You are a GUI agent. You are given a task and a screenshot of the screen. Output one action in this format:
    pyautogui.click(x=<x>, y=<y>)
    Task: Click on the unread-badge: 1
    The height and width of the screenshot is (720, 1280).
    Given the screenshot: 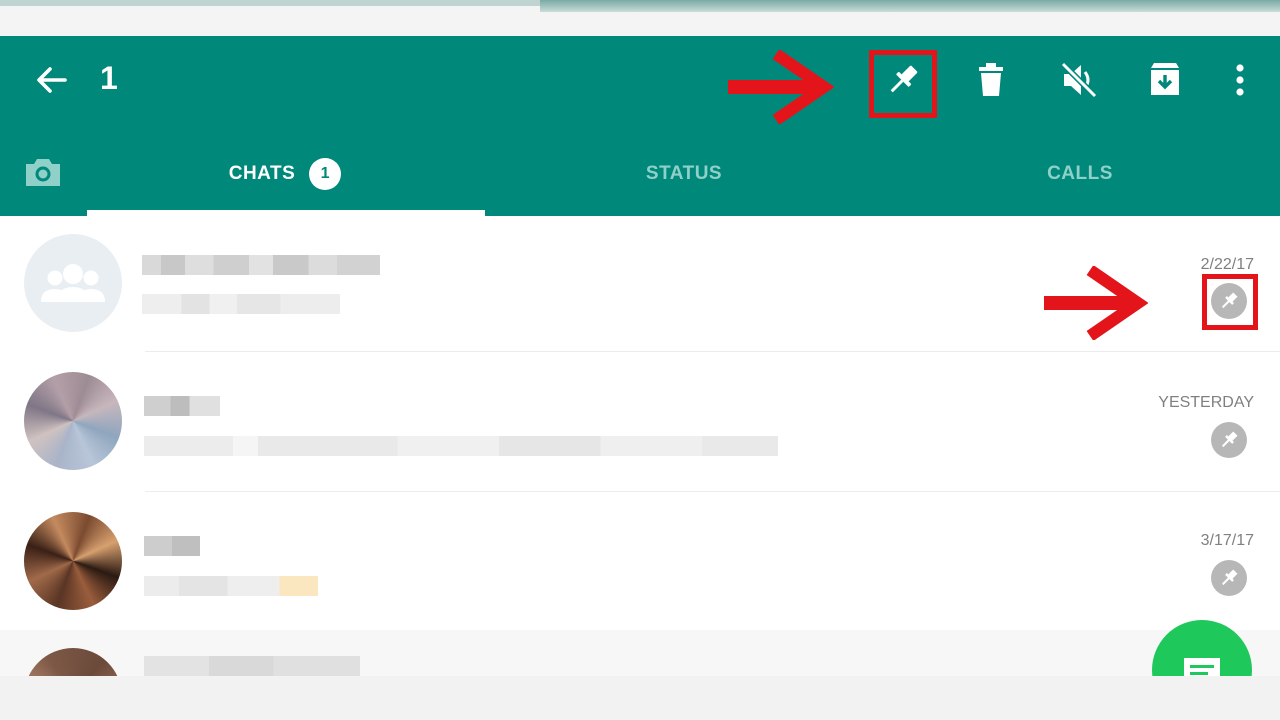 What is the action you would take?
    pyautogui.click(x=325, y=174)
    